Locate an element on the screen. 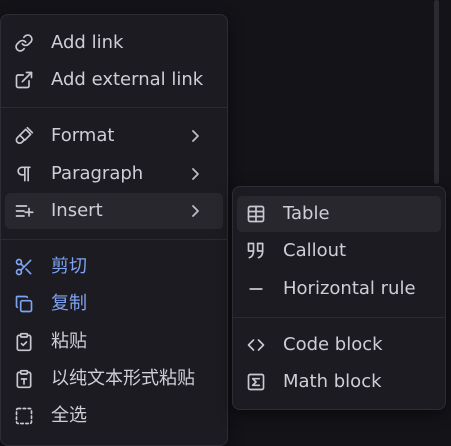  submenu-item-callout: Callout is located at coordinates (339, 251).